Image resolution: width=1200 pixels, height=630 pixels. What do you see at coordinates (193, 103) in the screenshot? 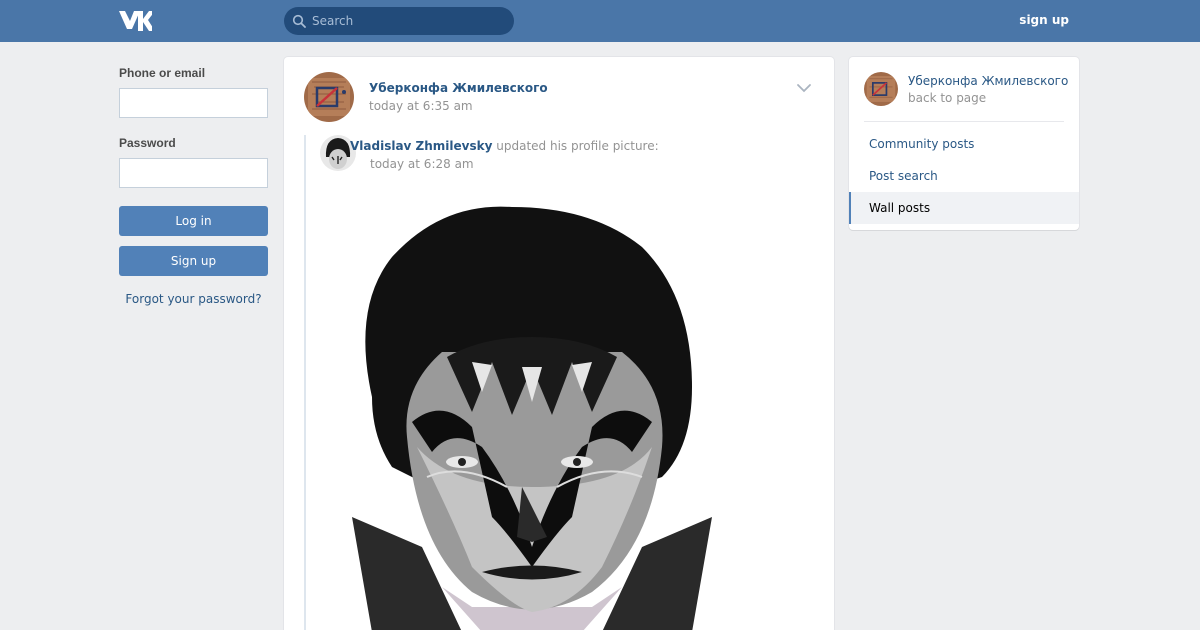
I see `phone-input` at bounding box center [193, 103].